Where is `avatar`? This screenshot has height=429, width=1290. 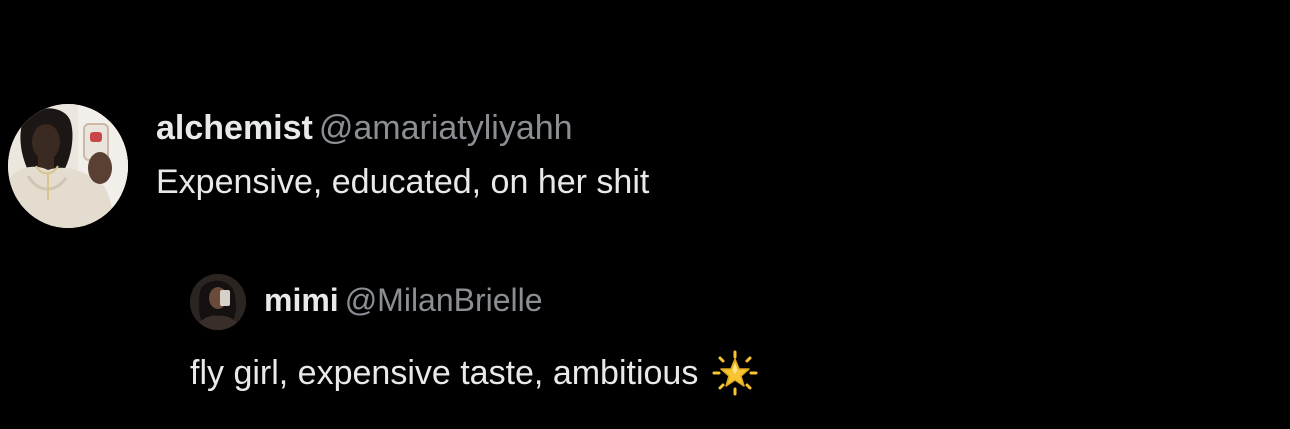
avatar is located at coordinates (68, 166).